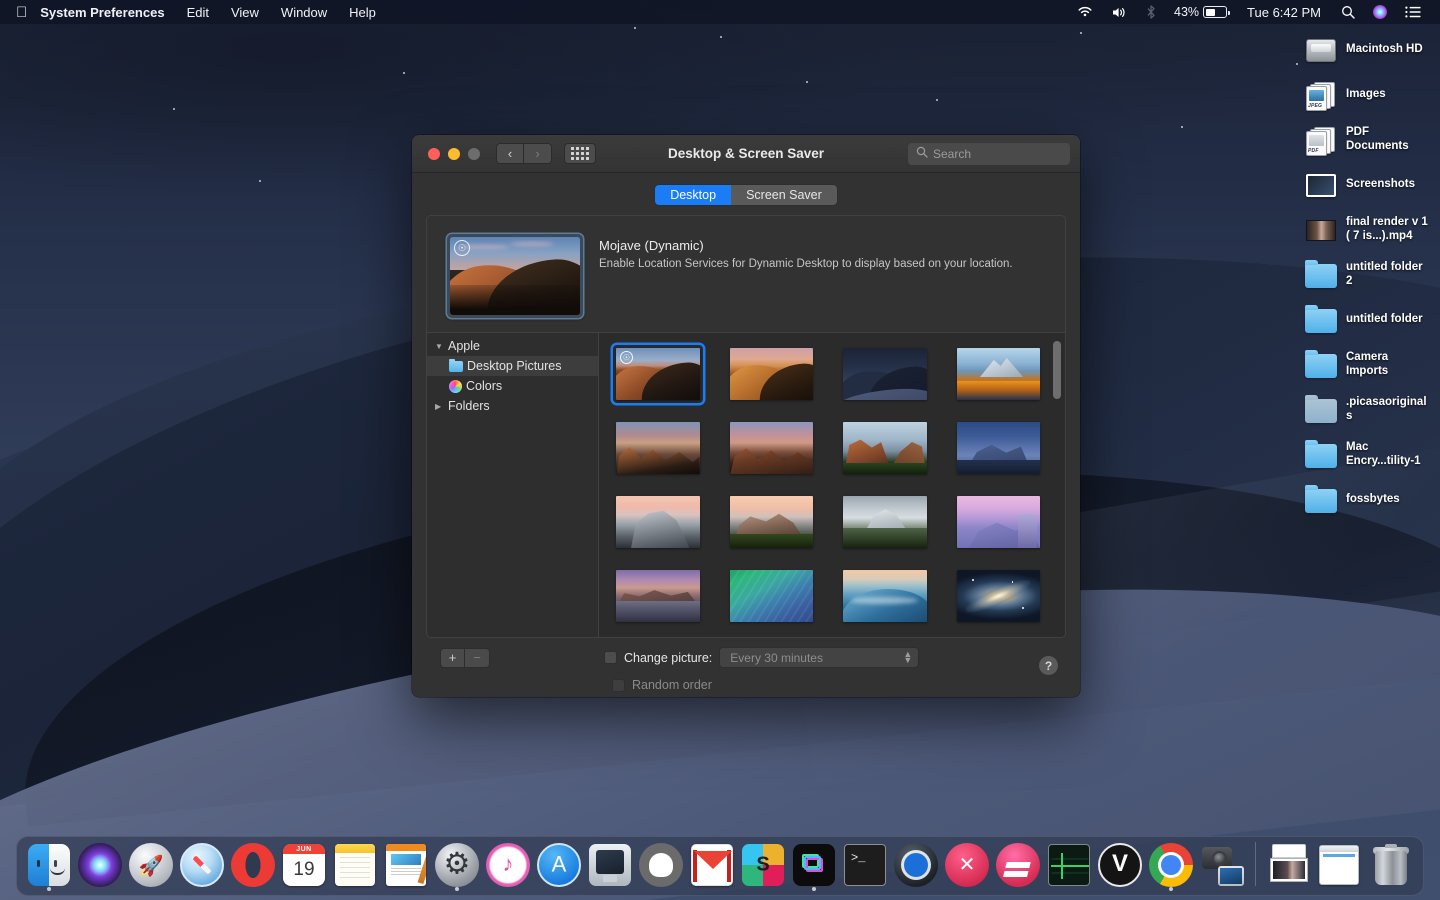 The image size is (1440, 900). Describe the element at coordinates (452, 657) in the screenshot. I see `add-folder-button: +` at that location.